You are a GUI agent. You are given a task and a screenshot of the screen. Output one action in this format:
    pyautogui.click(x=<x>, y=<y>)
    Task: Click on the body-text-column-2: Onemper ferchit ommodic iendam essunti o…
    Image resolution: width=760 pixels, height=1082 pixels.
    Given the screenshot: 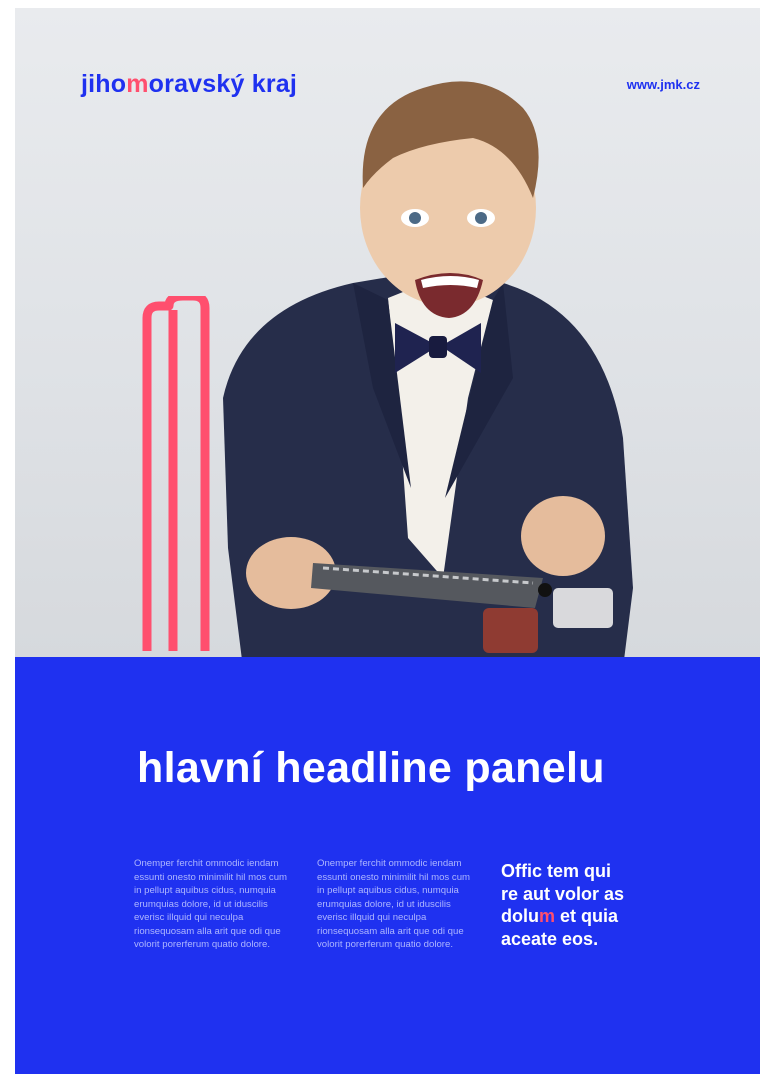 What is the action you would take?
    pyautogui.click(x=394, y=904)
    